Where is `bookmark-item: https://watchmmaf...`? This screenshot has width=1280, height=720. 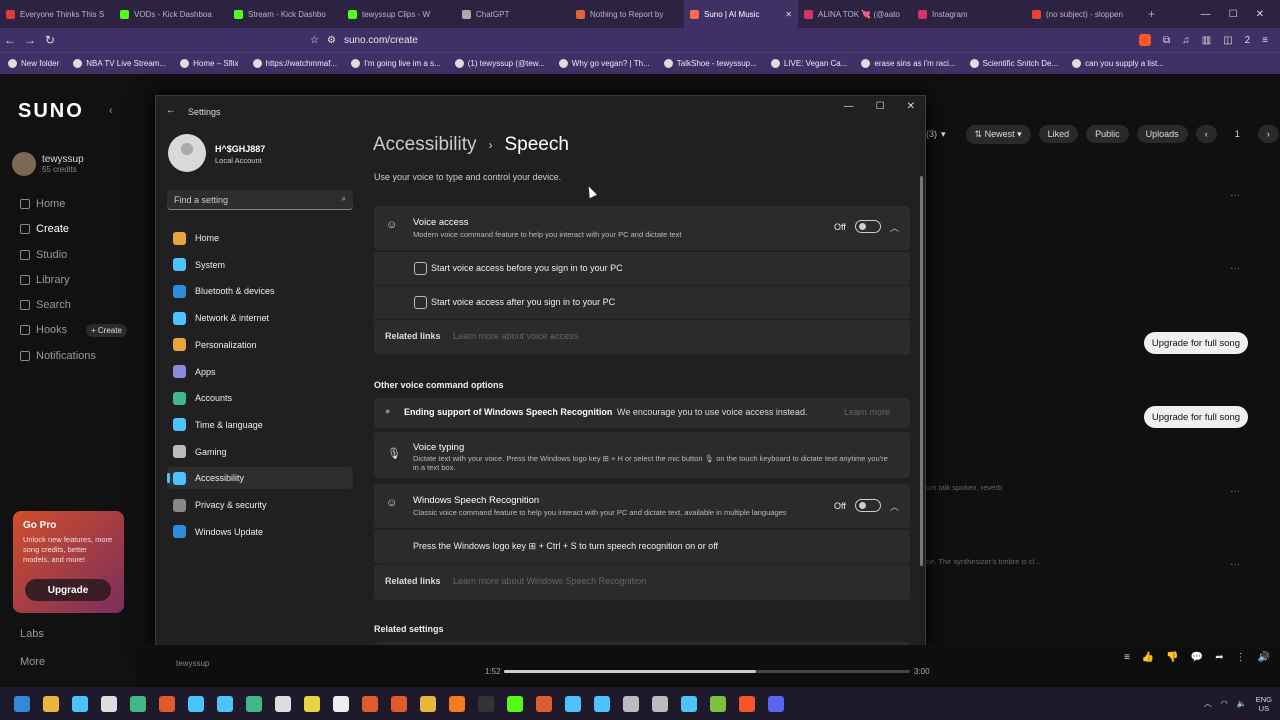 bookmark-item: https://watchmmaf... is located at coordinates (294, 63).